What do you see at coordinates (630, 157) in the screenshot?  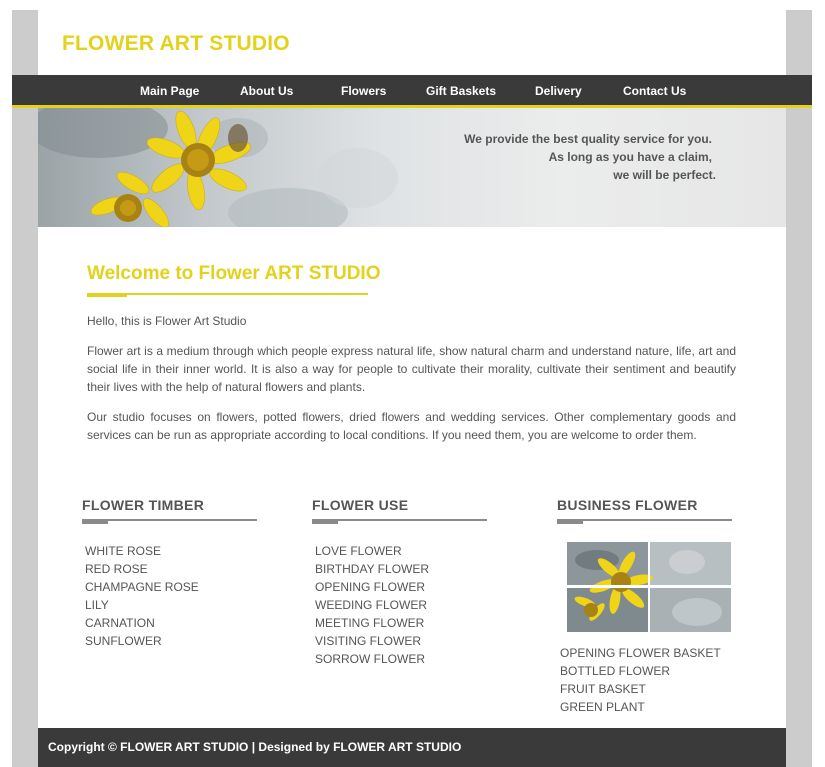 I see `banner-tagline-2: As long as you have a claim,` at bounding box center [630, 157].